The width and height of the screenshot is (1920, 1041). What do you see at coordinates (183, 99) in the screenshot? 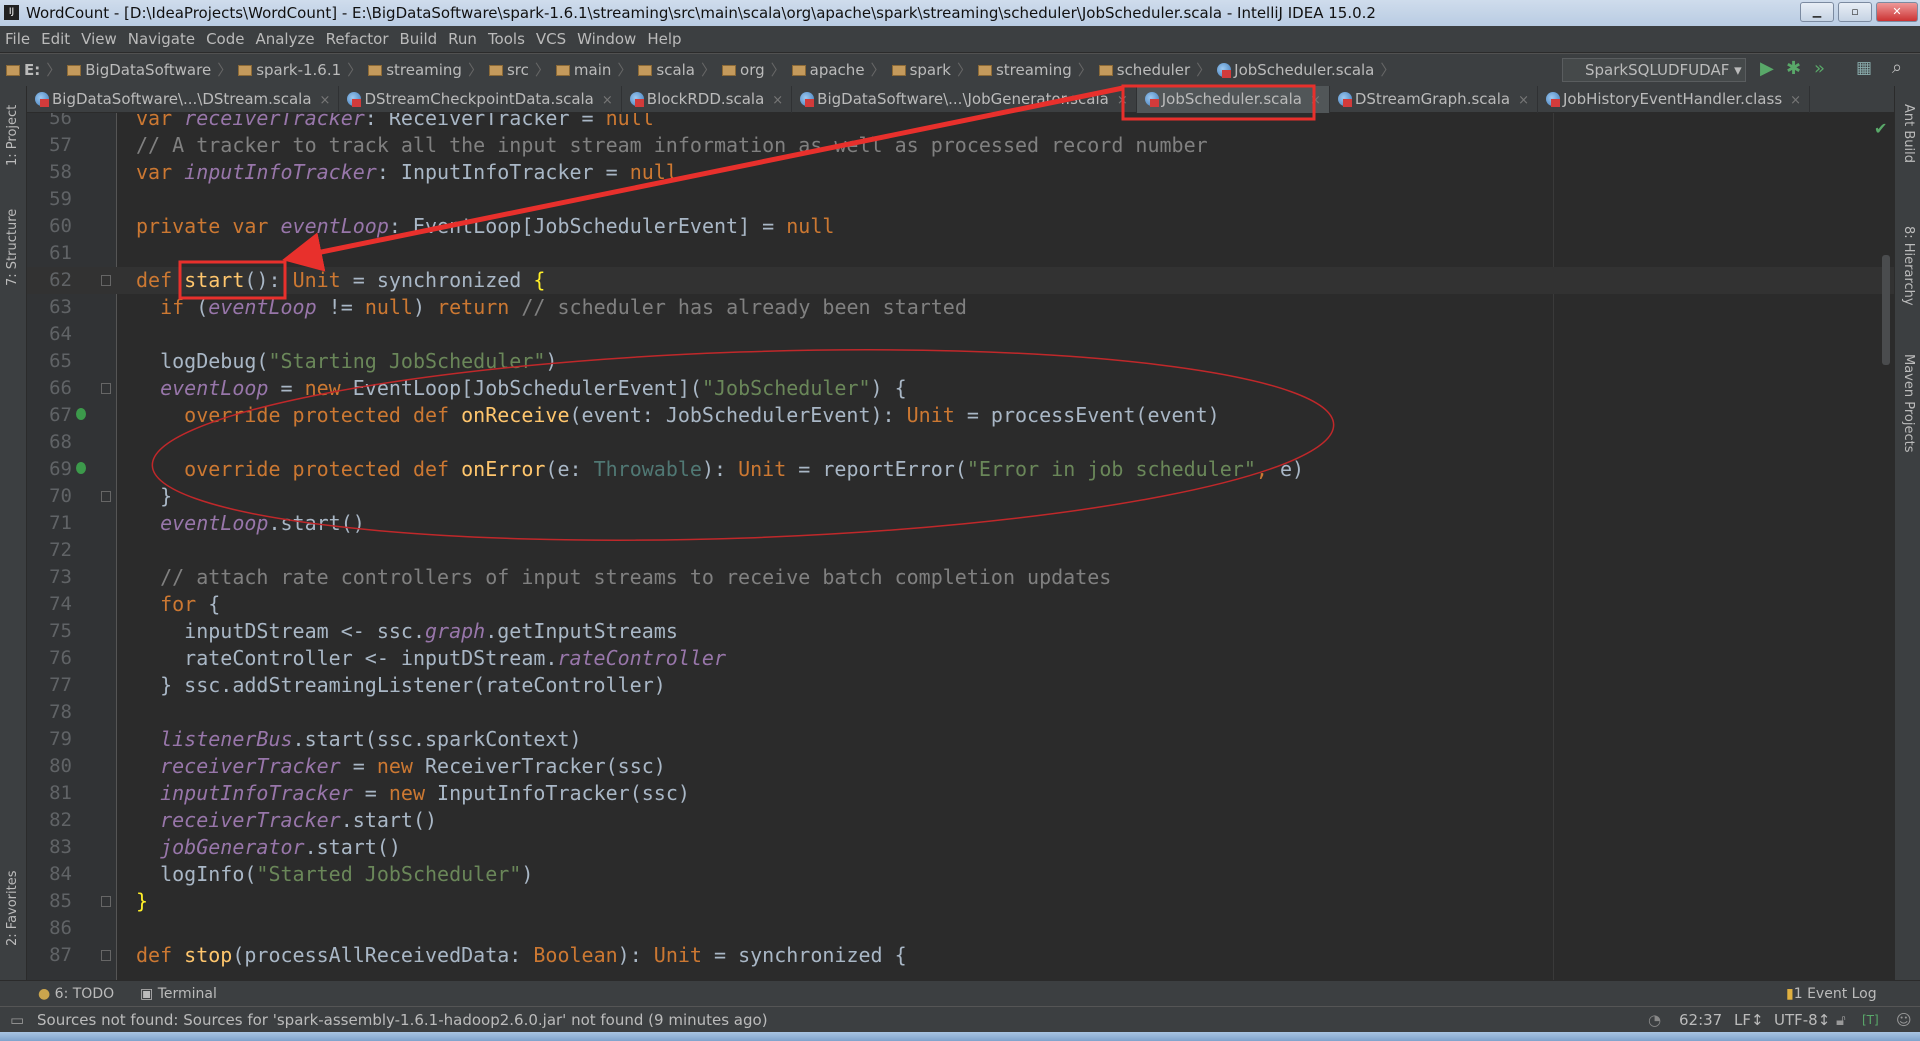
I see `editor-tab: BigDataSoftware\...\DStream.scala ×` at bounding box center [183, 99].